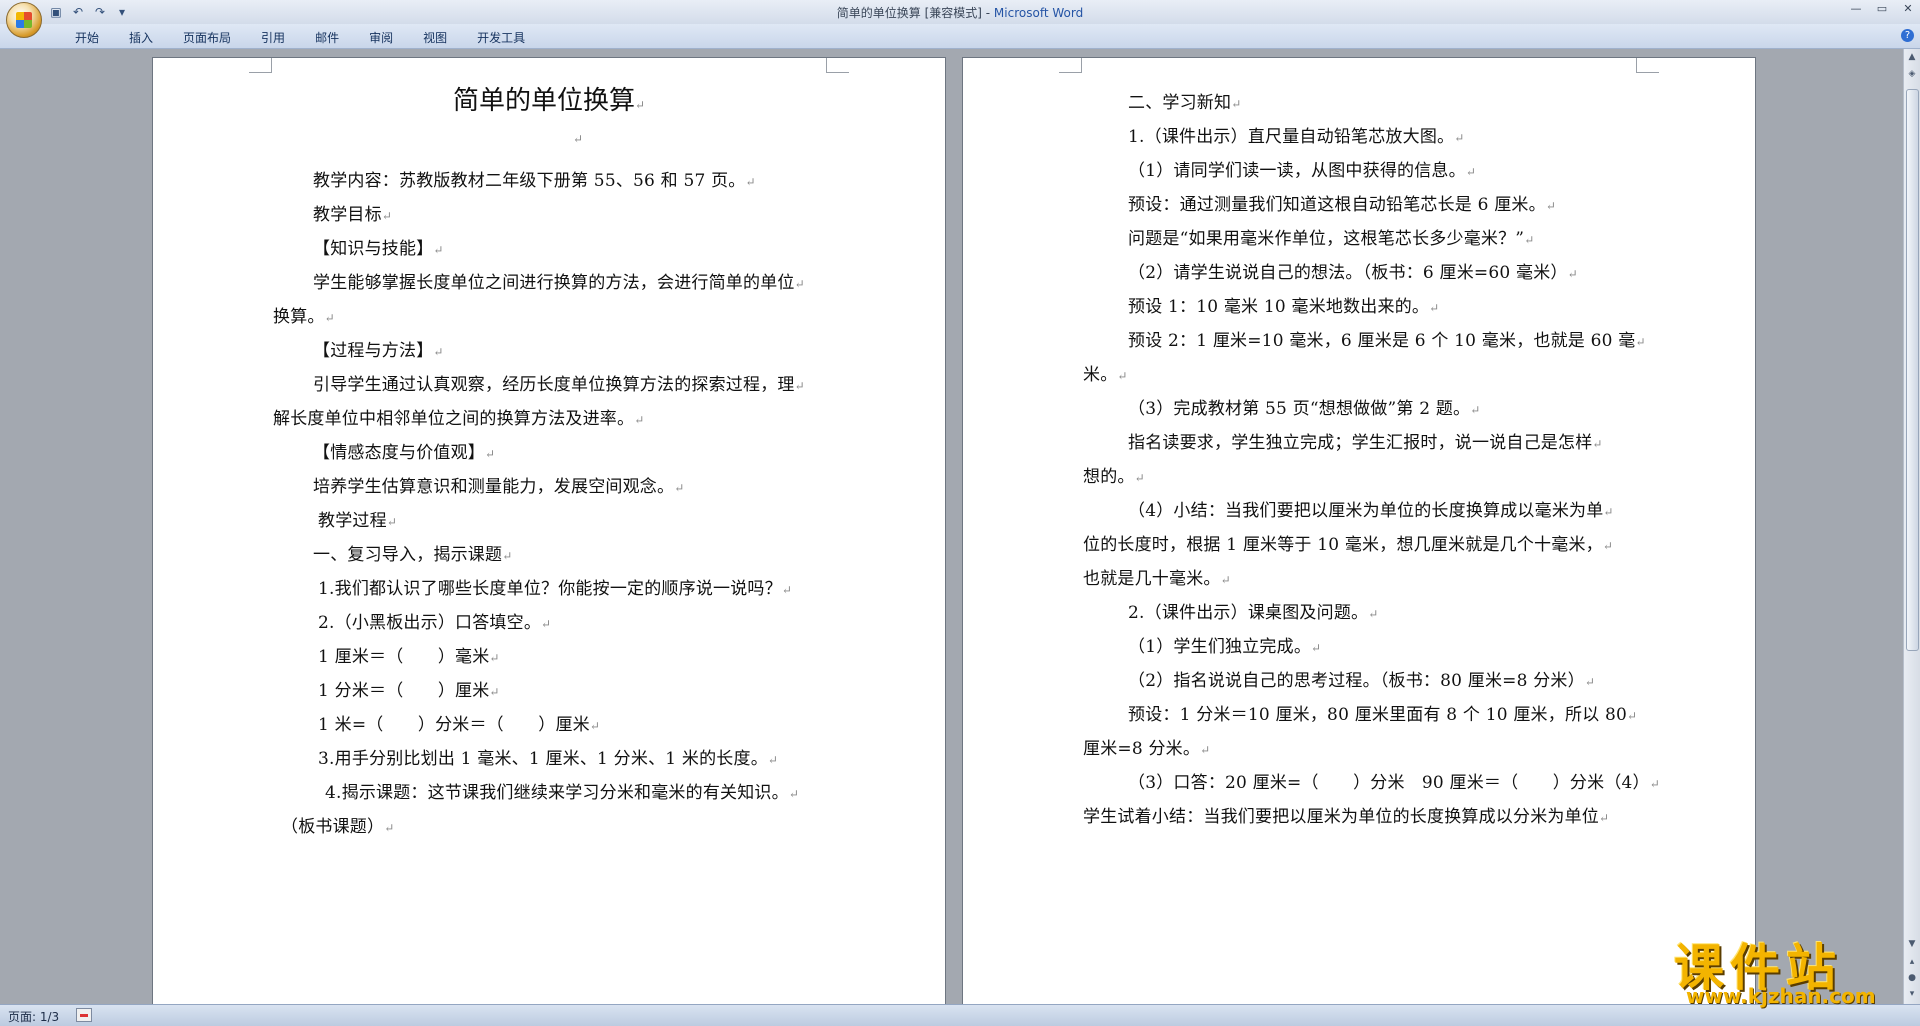 The width and height of the screenshot is (1920, 1026). Describe the element at coordinates (960, 36) in the screenshot. I see `ribbon: 开始 插入 页面布局 引用 邮件 审阅 视图 开发工具 ?` at that location.